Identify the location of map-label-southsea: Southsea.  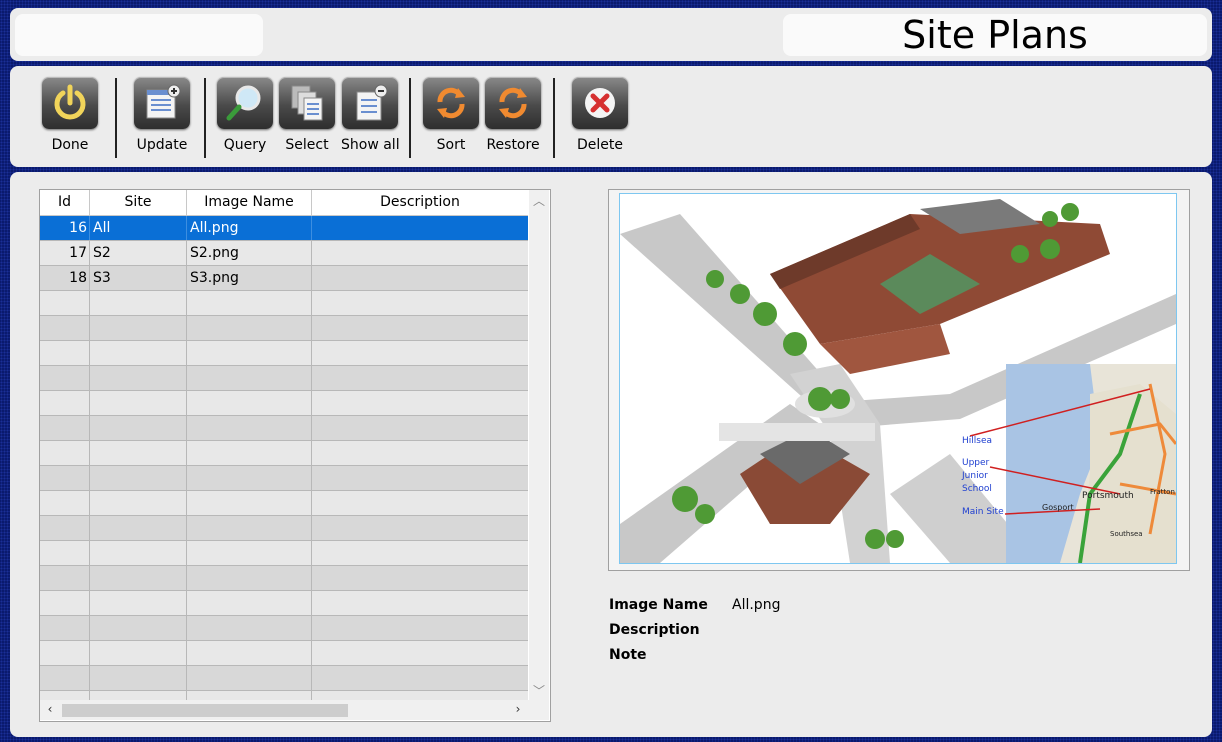
(1126, 534).